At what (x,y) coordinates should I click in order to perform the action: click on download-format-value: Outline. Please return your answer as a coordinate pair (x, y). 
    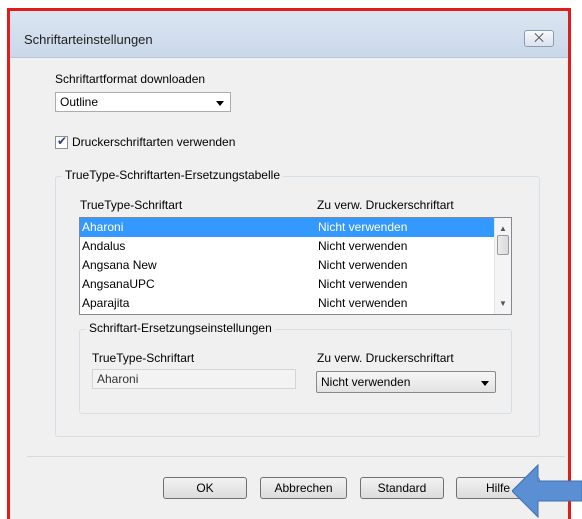
    Looking at the image, I should click on (79, 102).